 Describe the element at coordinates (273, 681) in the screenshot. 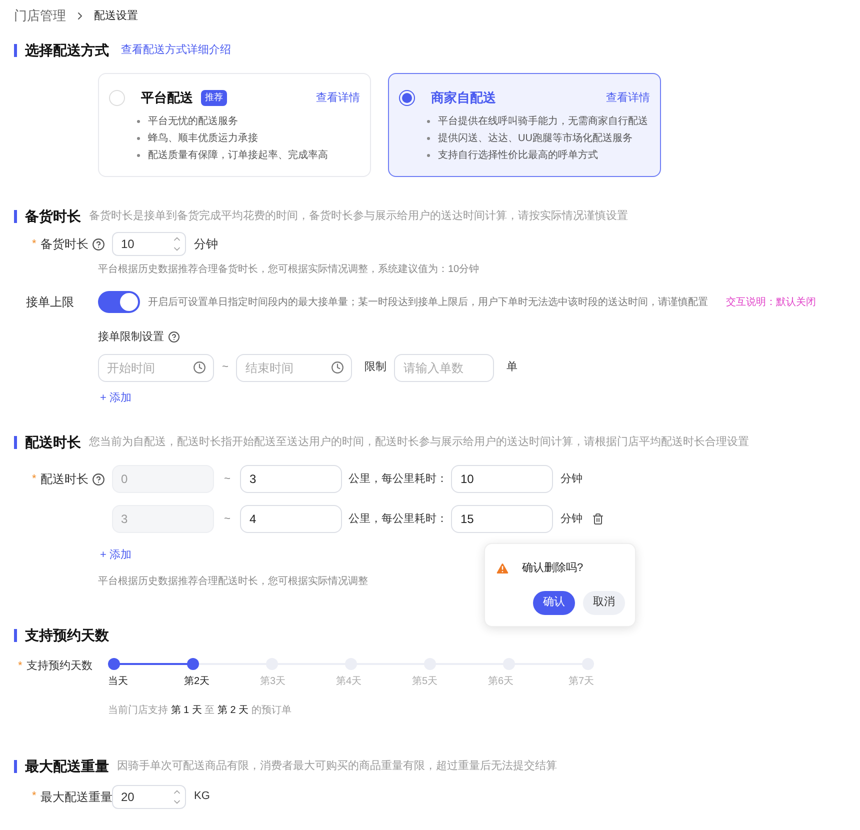

I see `day-label: 第3天` at that location.